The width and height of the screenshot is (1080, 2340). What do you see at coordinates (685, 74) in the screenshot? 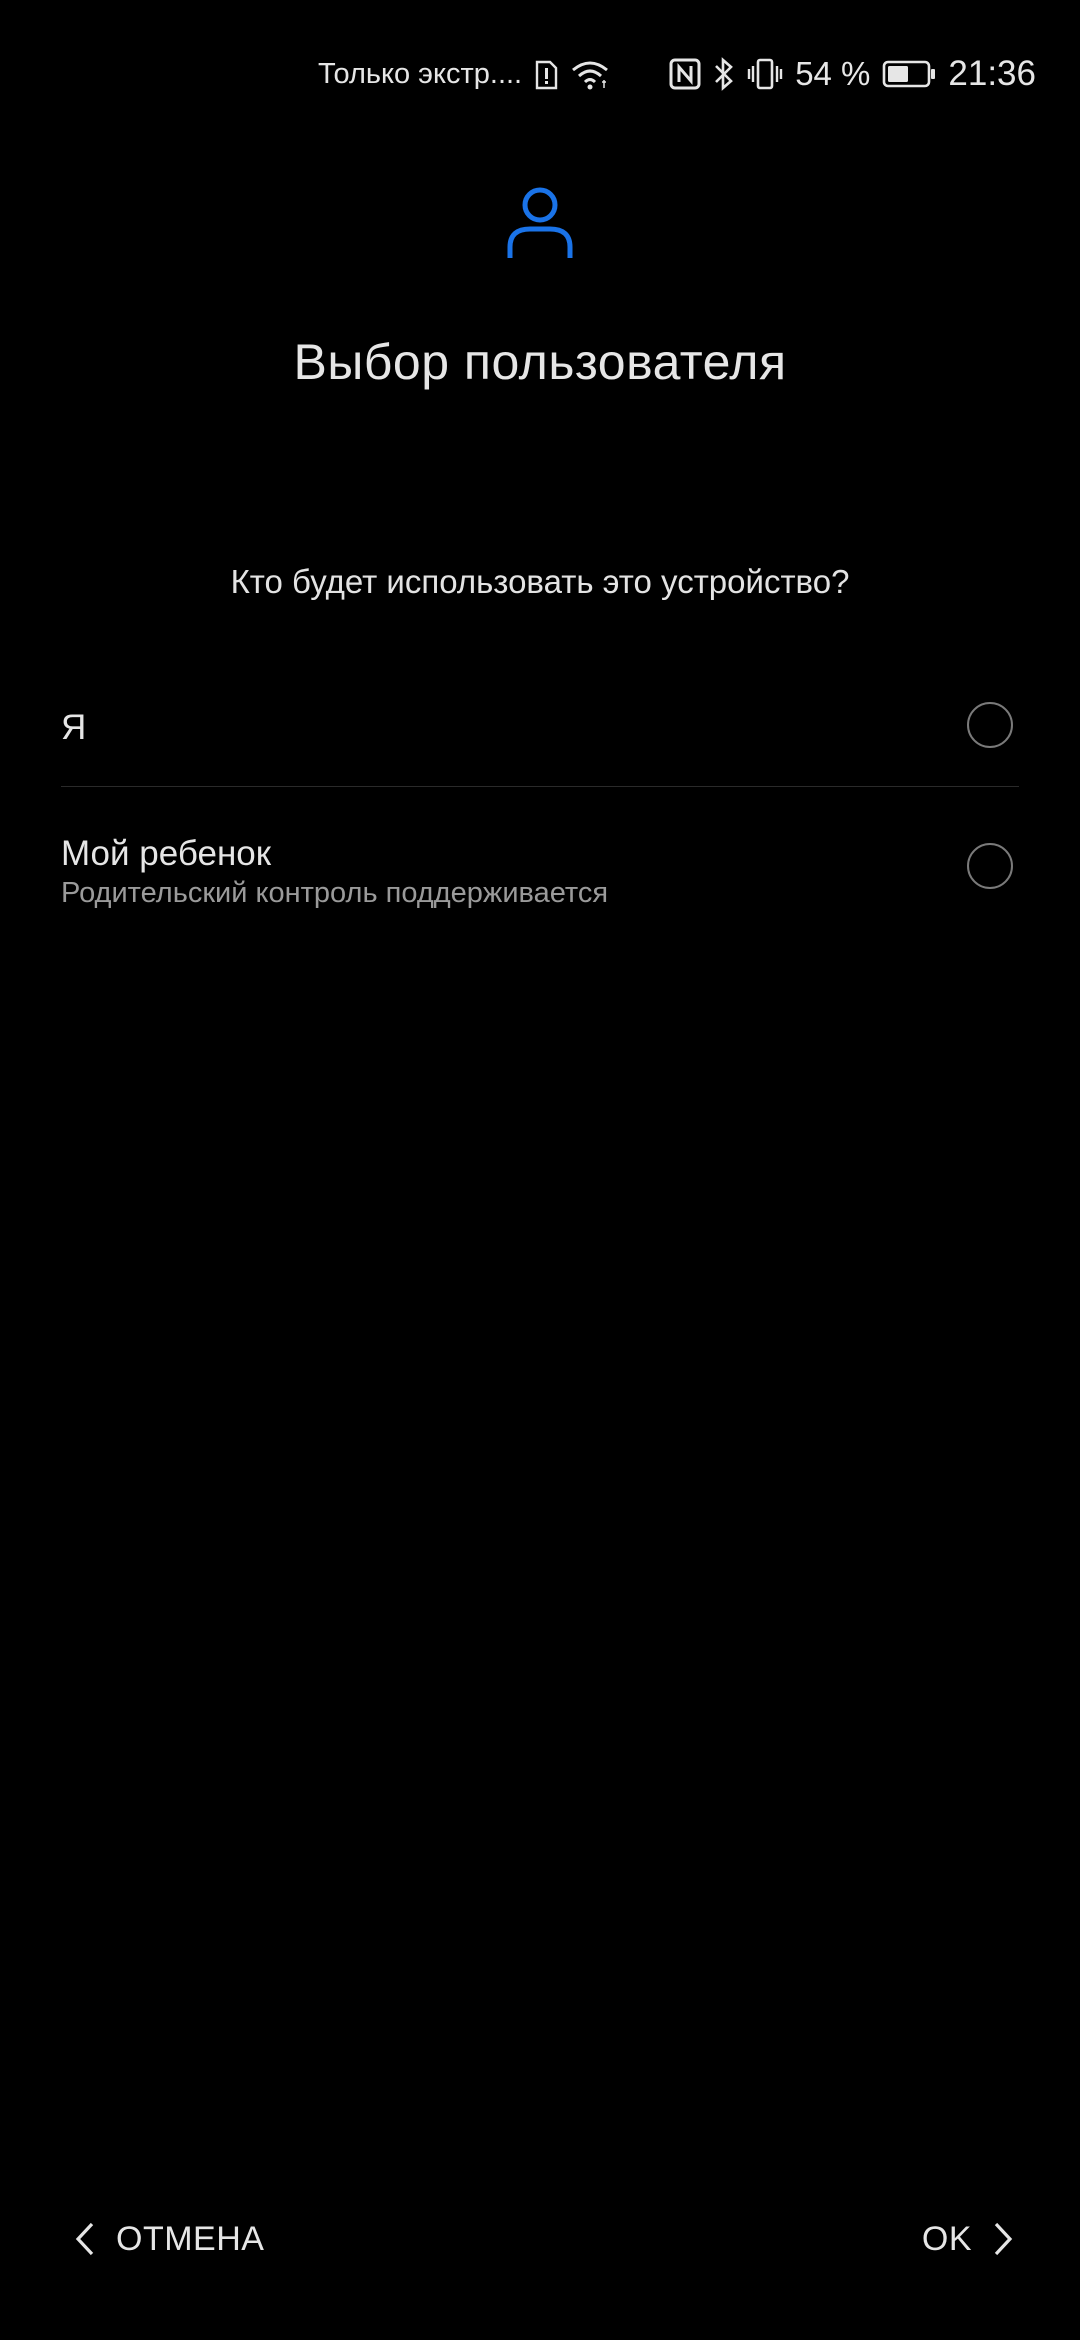
I see `nfc-icon` at bounding box center [685, 74].